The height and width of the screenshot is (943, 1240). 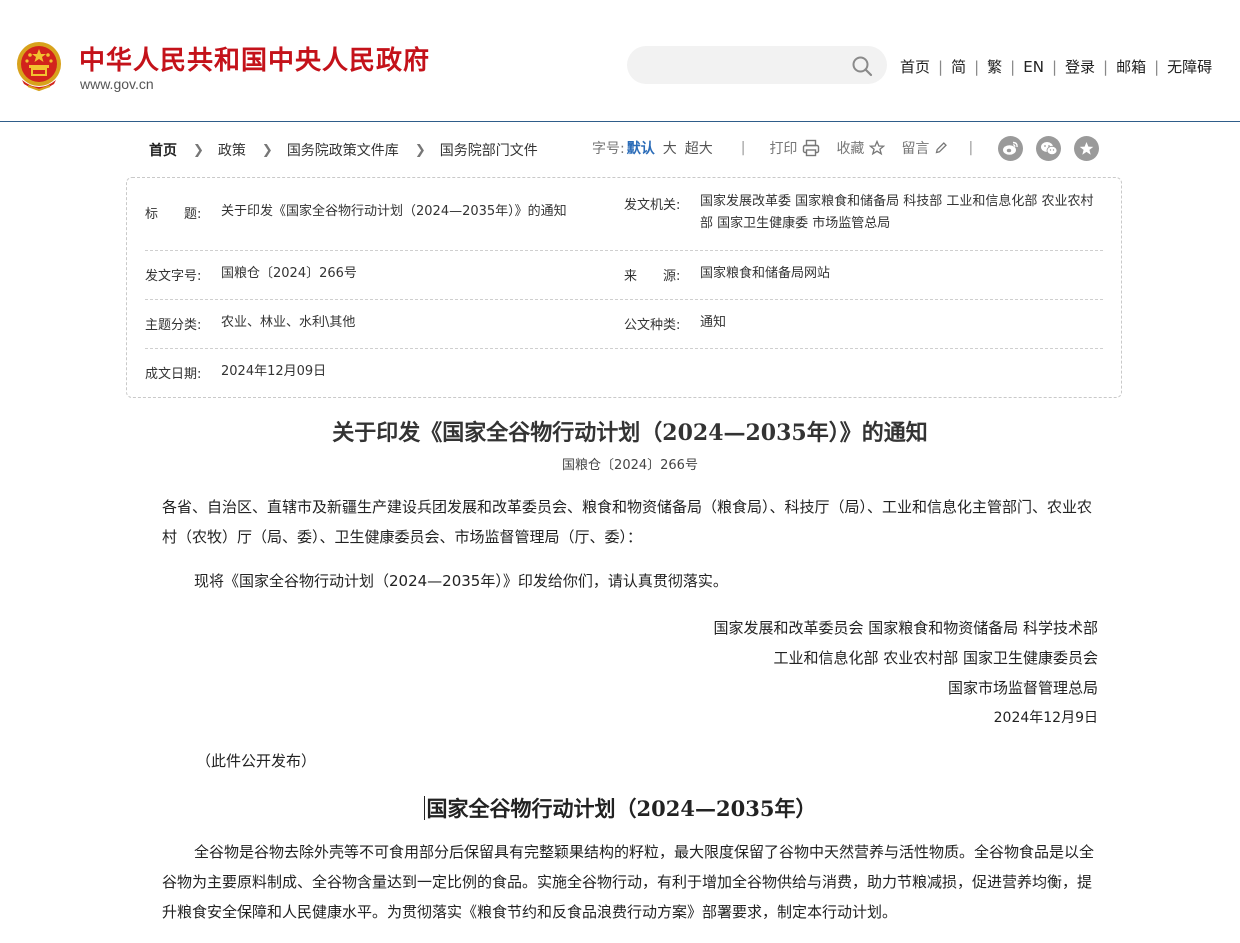 I want to click on wechat-glyph-icon, so click(x=1048, y=149).